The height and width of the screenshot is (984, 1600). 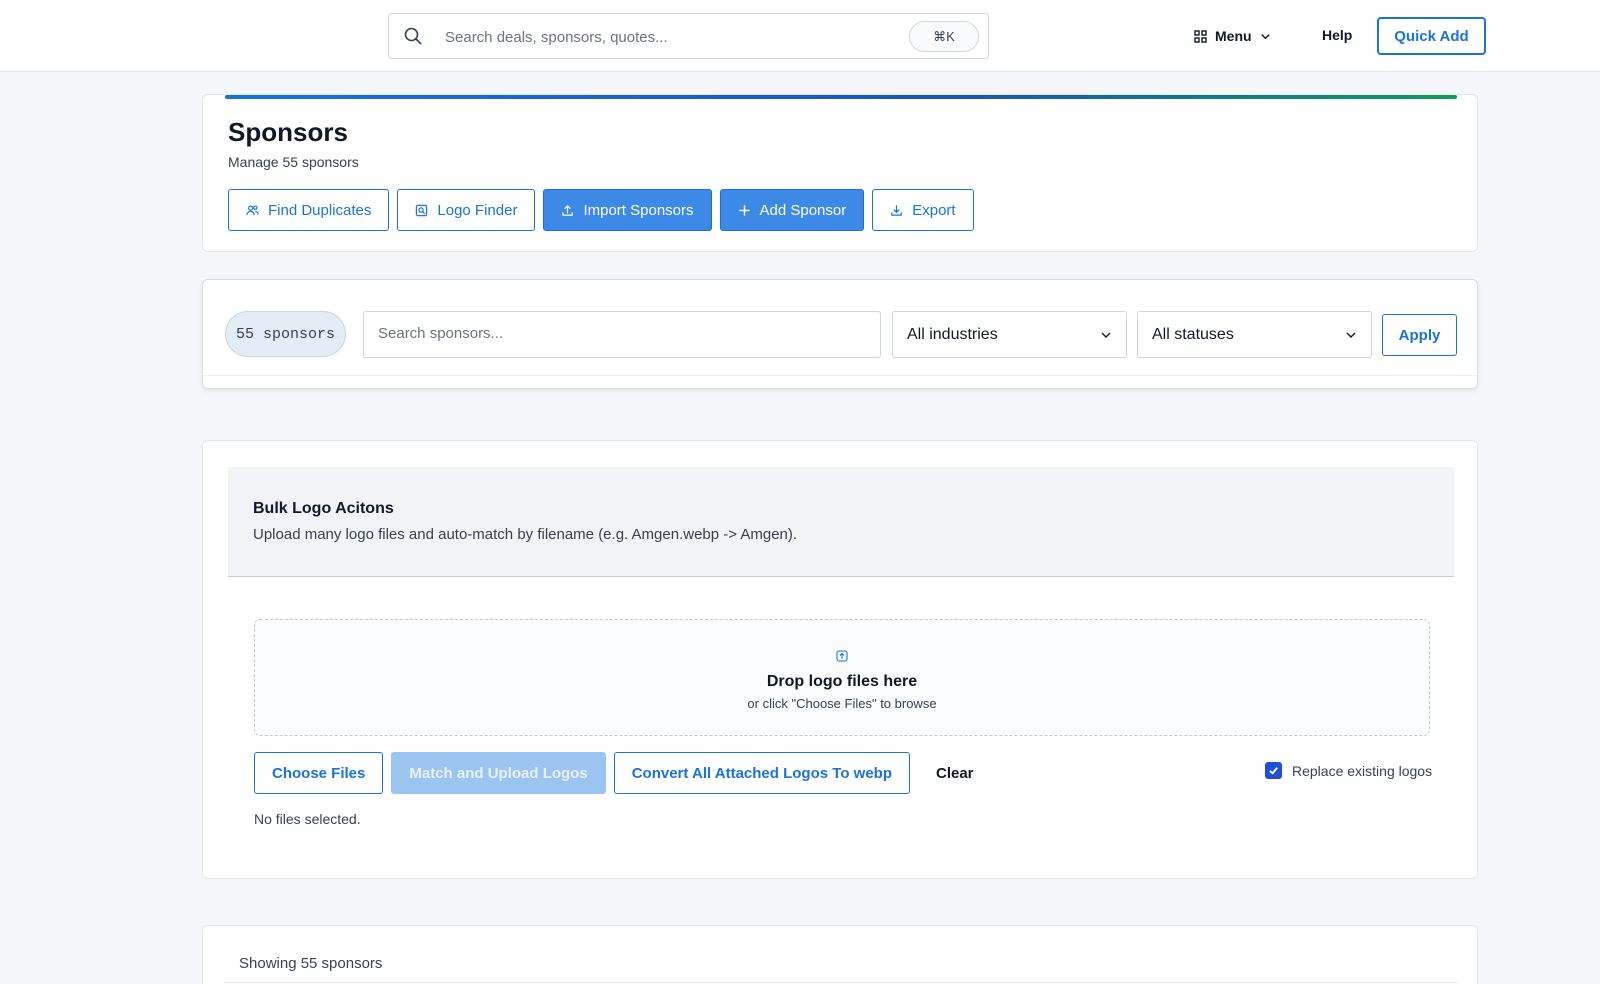 What do you see at coordinates (319, 773) in the screenshot?
I see `choose-files-button: Choose Files` at bounding box center [319, 773].